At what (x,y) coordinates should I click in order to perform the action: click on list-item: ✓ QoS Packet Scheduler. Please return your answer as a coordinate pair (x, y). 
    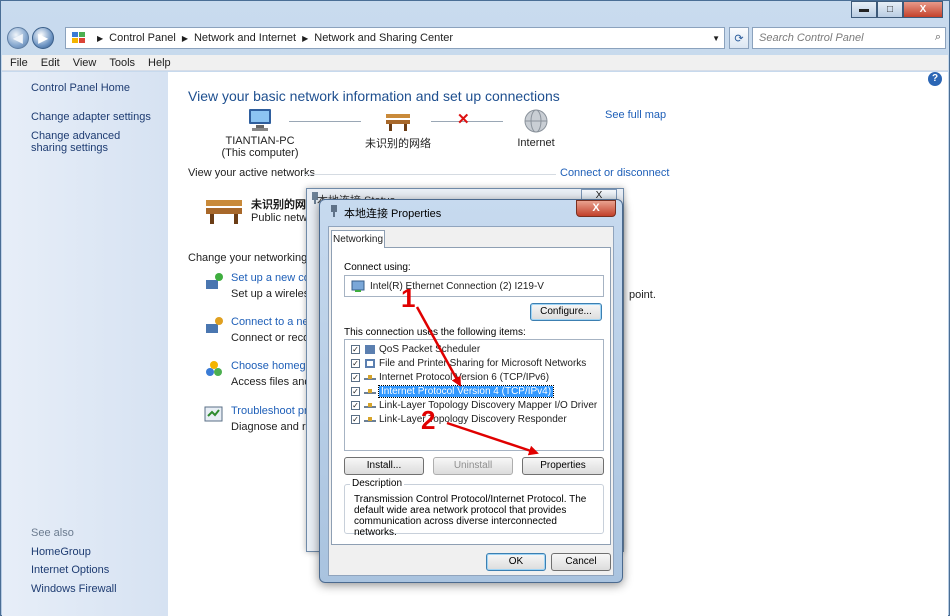
    Looking at the image, I should click on (415, 349).